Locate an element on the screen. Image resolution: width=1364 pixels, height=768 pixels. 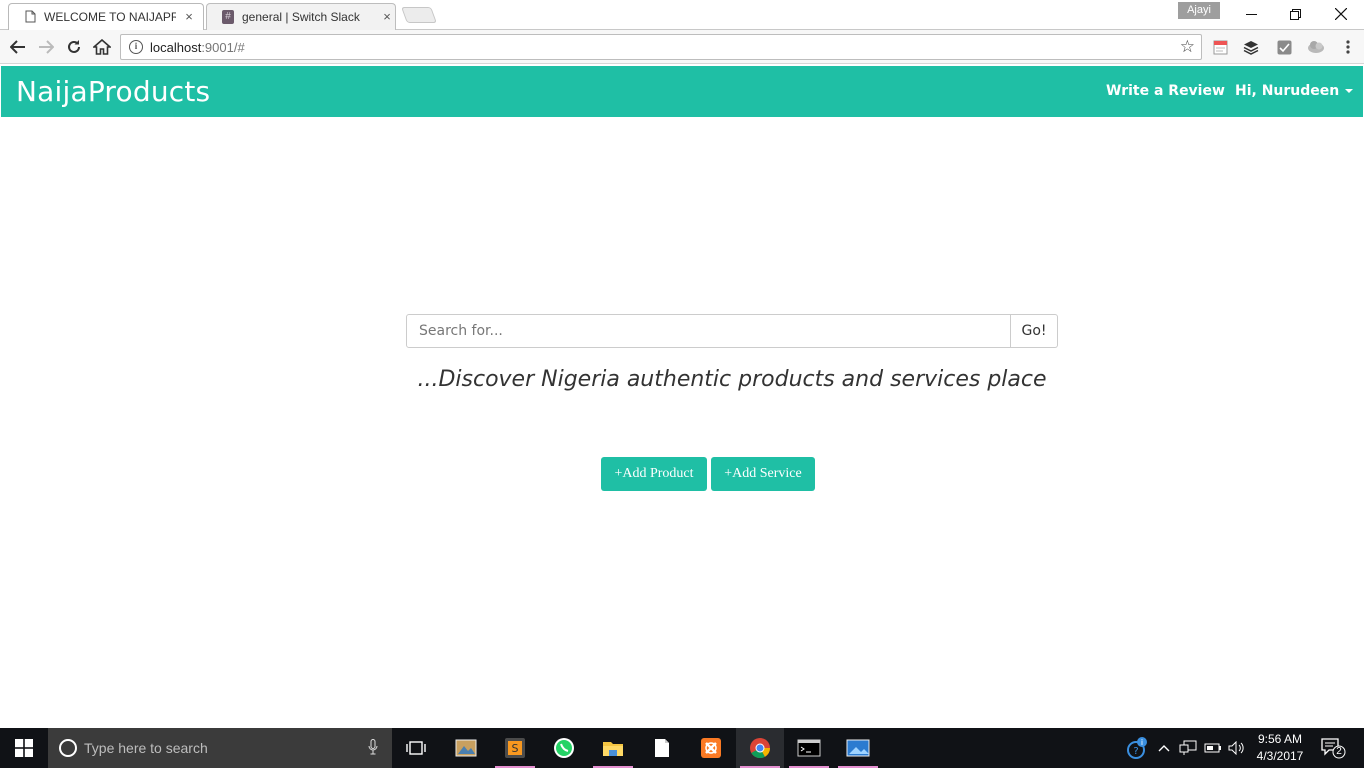
reload-button is located at coordinates (74, 47).